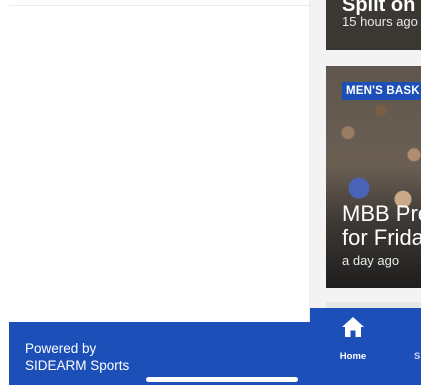 The height and width of the screenshot is (385, 421). I want to click on powered-by-line-1: Powered by, so click(61, 348).